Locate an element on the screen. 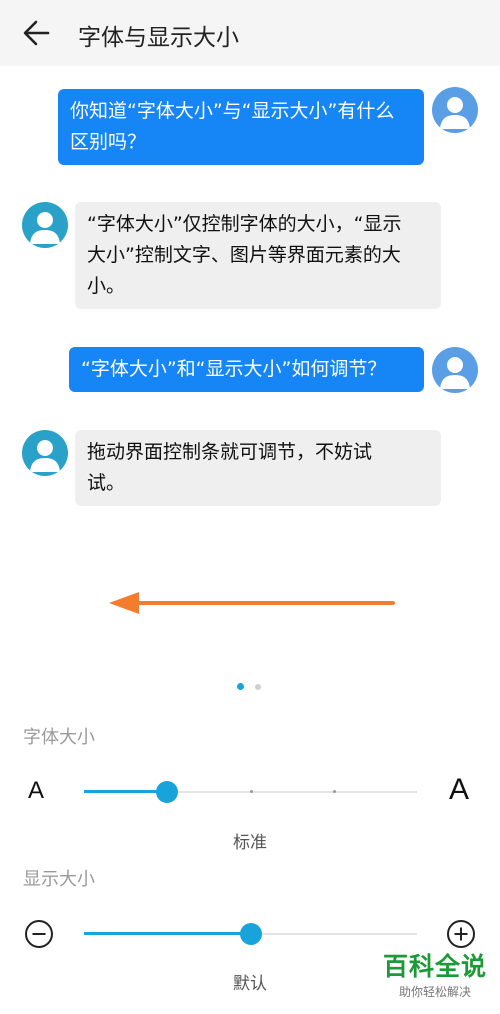 The width and height of the screenshot is (500, 1014). message-line: 你知道“字体大小”与“显示大小”有什么 is located at coordinates (232, 111).